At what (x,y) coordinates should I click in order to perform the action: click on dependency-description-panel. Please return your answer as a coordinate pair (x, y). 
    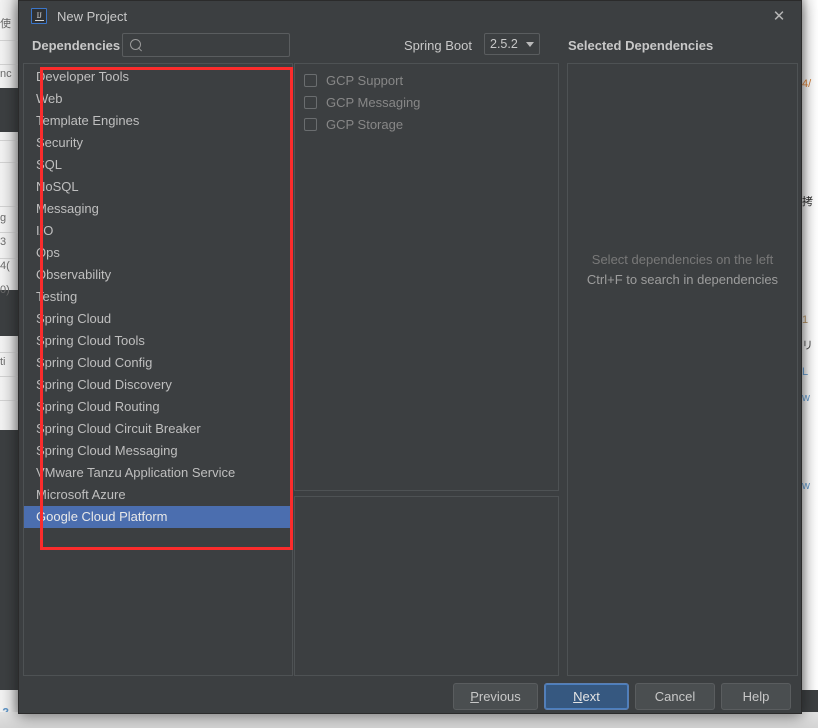
    Looking at the image, I should click on (426, 586).